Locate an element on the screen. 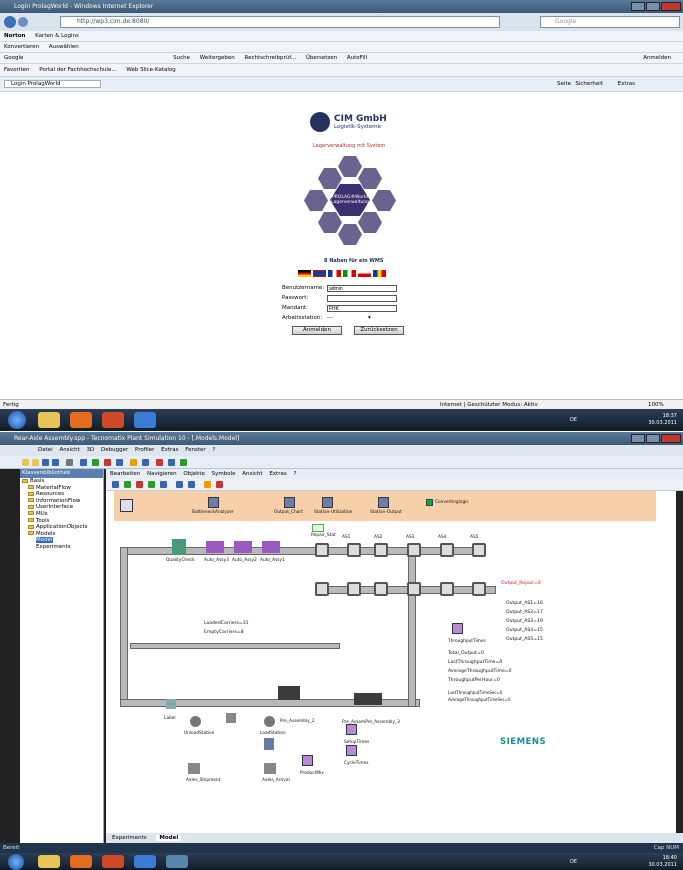 The width and height of the screenshot is (683, 870). load-station is located at coordinates (269, 721).